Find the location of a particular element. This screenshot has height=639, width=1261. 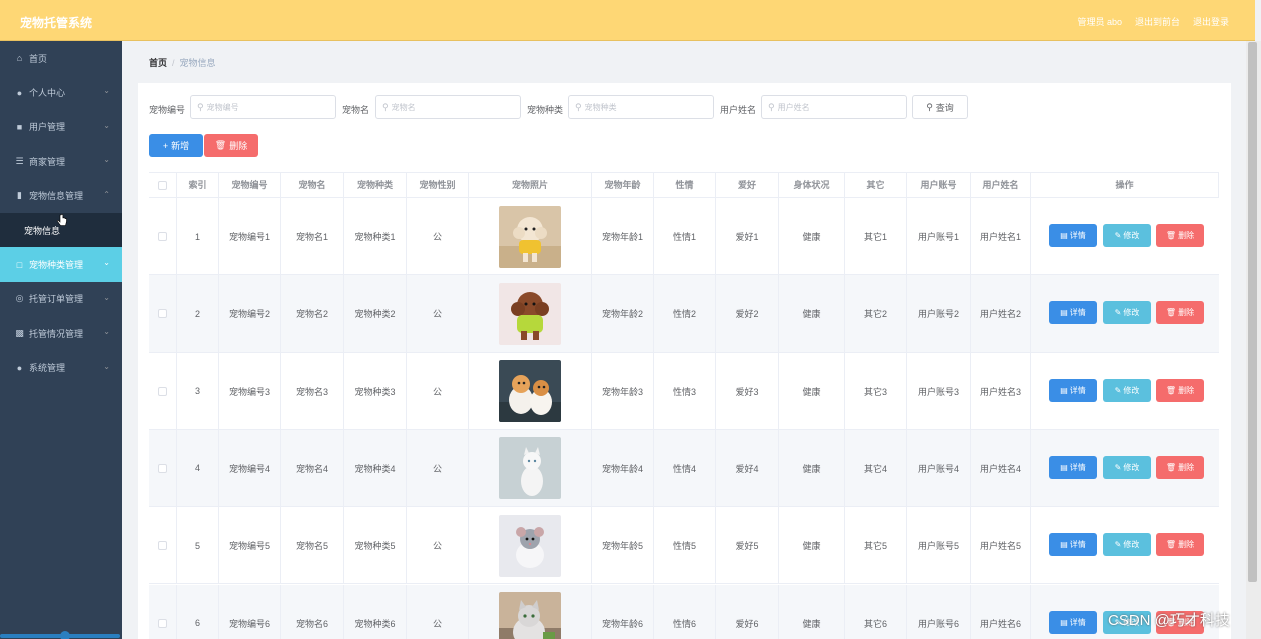

search-icon: ⚲ is located at coordinates (200, 106).